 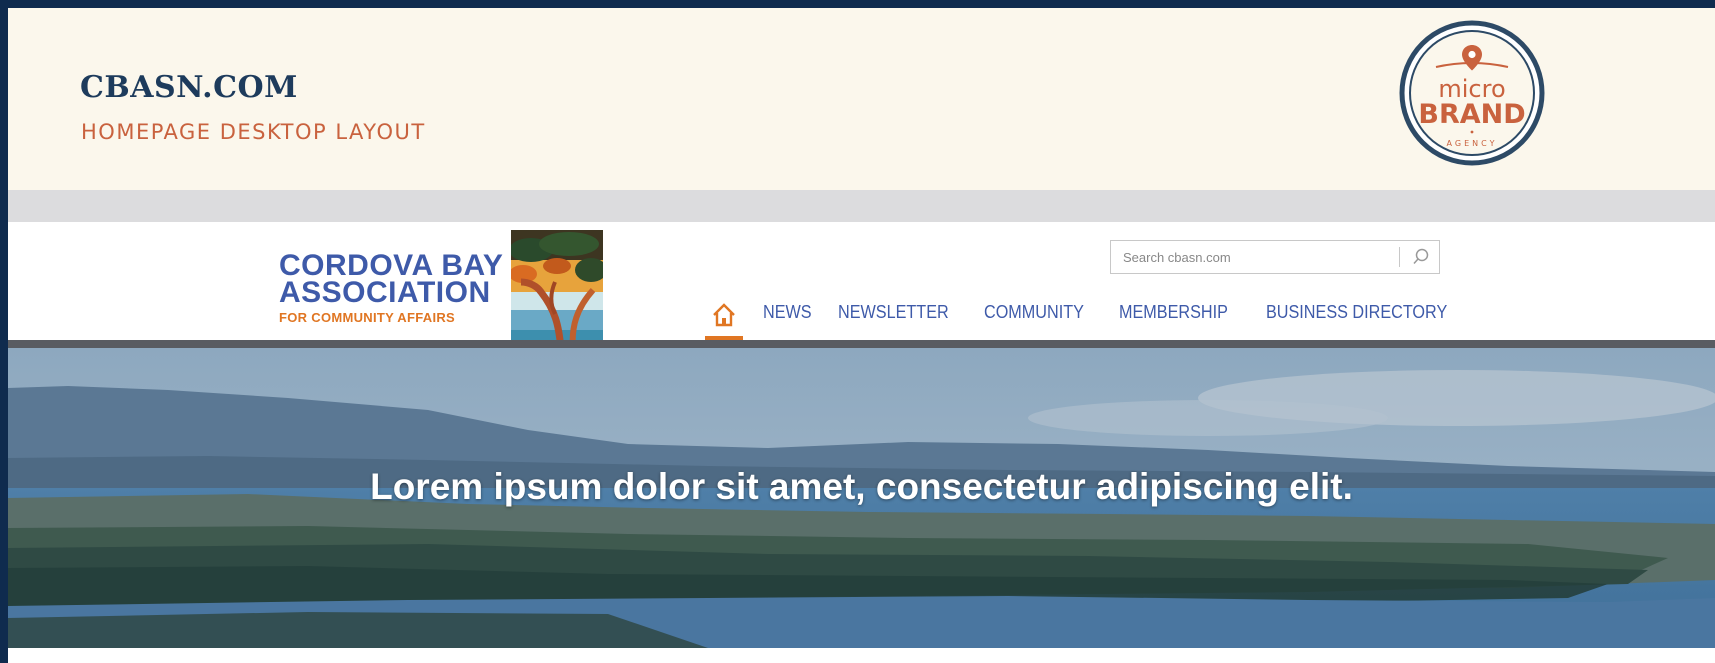 What do you see at coordinates (189, 87) in the screenshot?
I see `presentation-title: CBASN.COM` at bounding box center [189, 87].